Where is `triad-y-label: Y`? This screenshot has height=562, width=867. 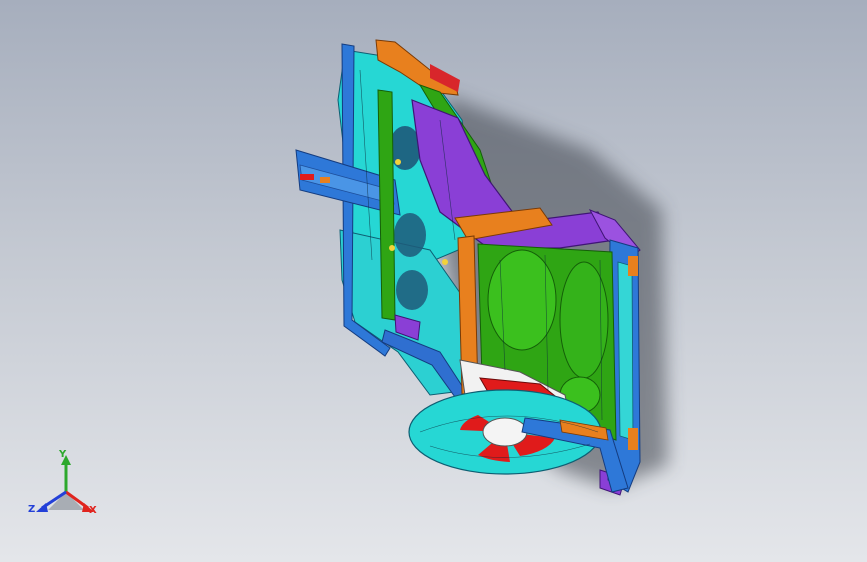 triad-y-label: Y is located at coordinates (63, 454).